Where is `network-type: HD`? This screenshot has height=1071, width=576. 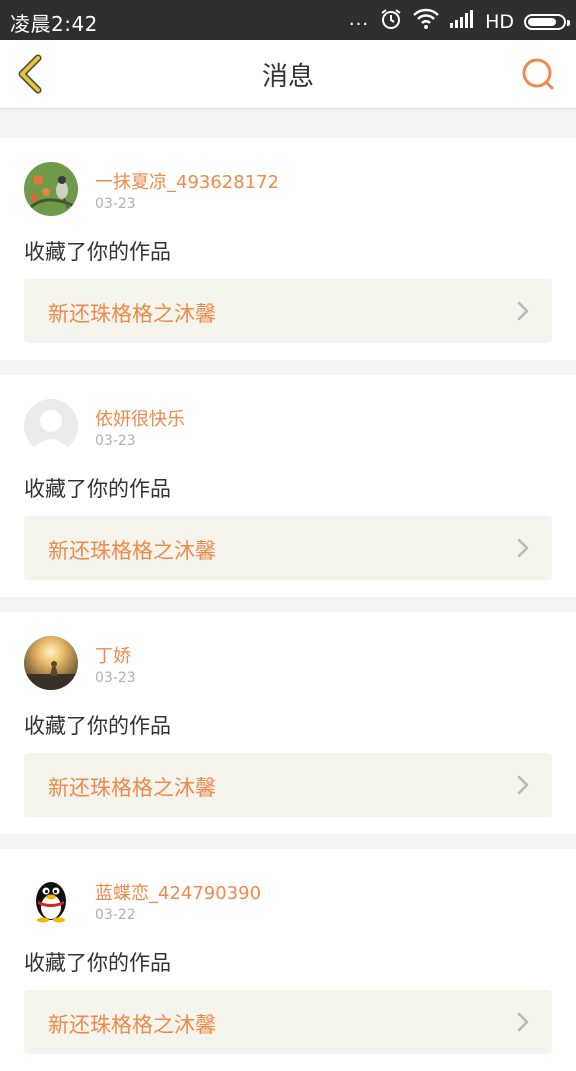 network-type: HD is located at coordinates (499, 21).